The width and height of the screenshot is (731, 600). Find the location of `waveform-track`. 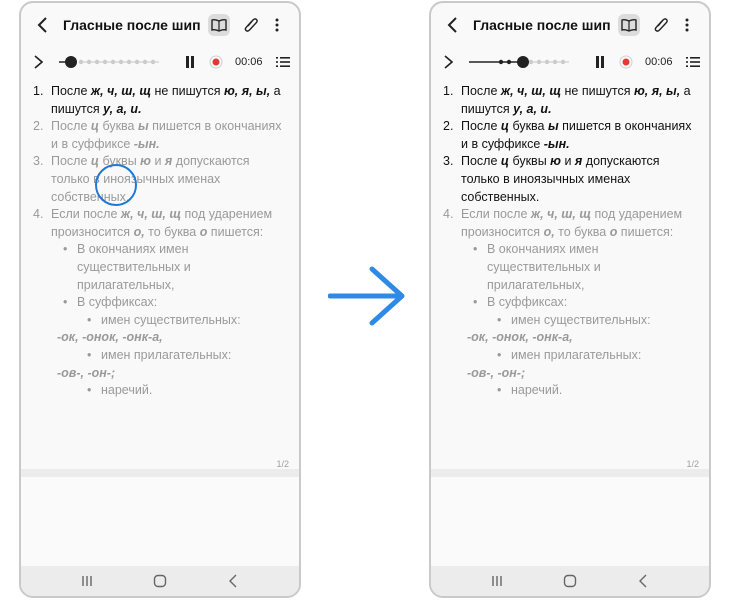

waveform-track is located at coordinates (519, 62).